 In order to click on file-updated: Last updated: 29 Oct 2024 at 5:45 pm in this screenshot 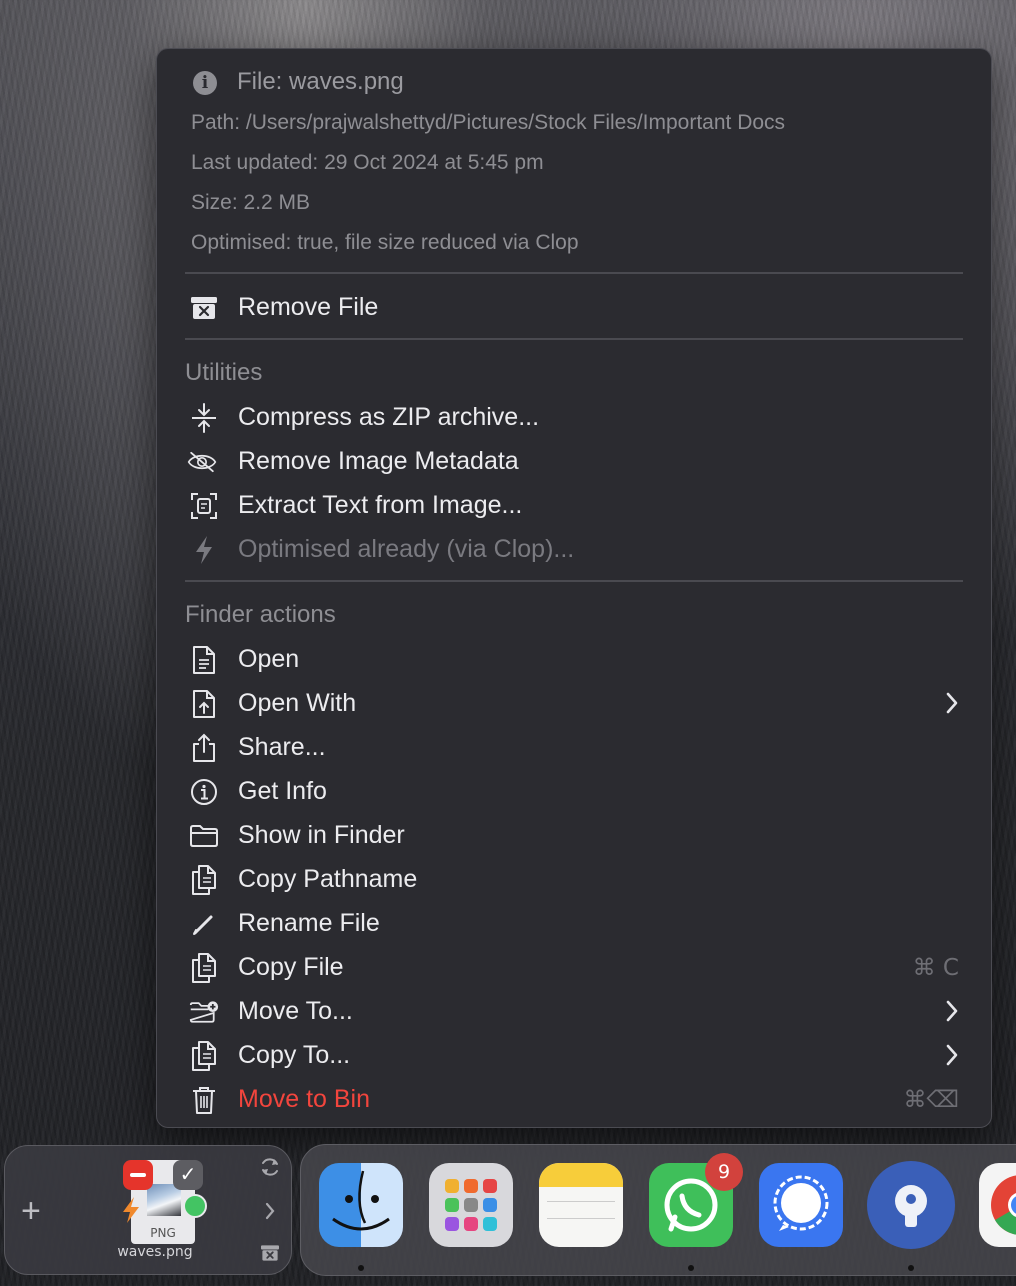, I will do `click(367, 162)`.